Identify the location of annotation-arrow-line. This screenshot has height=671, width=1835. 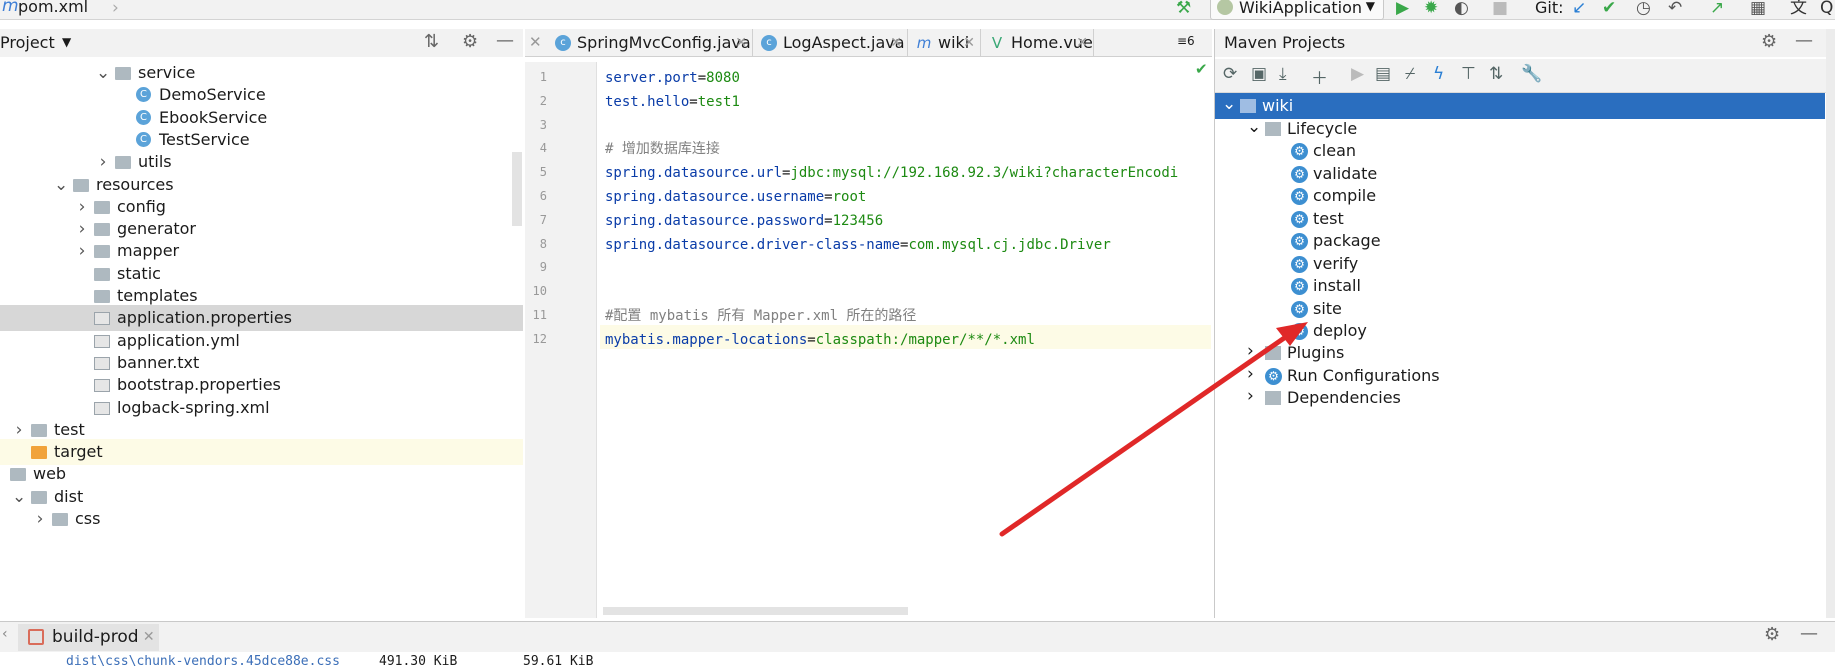
(1146, 434).